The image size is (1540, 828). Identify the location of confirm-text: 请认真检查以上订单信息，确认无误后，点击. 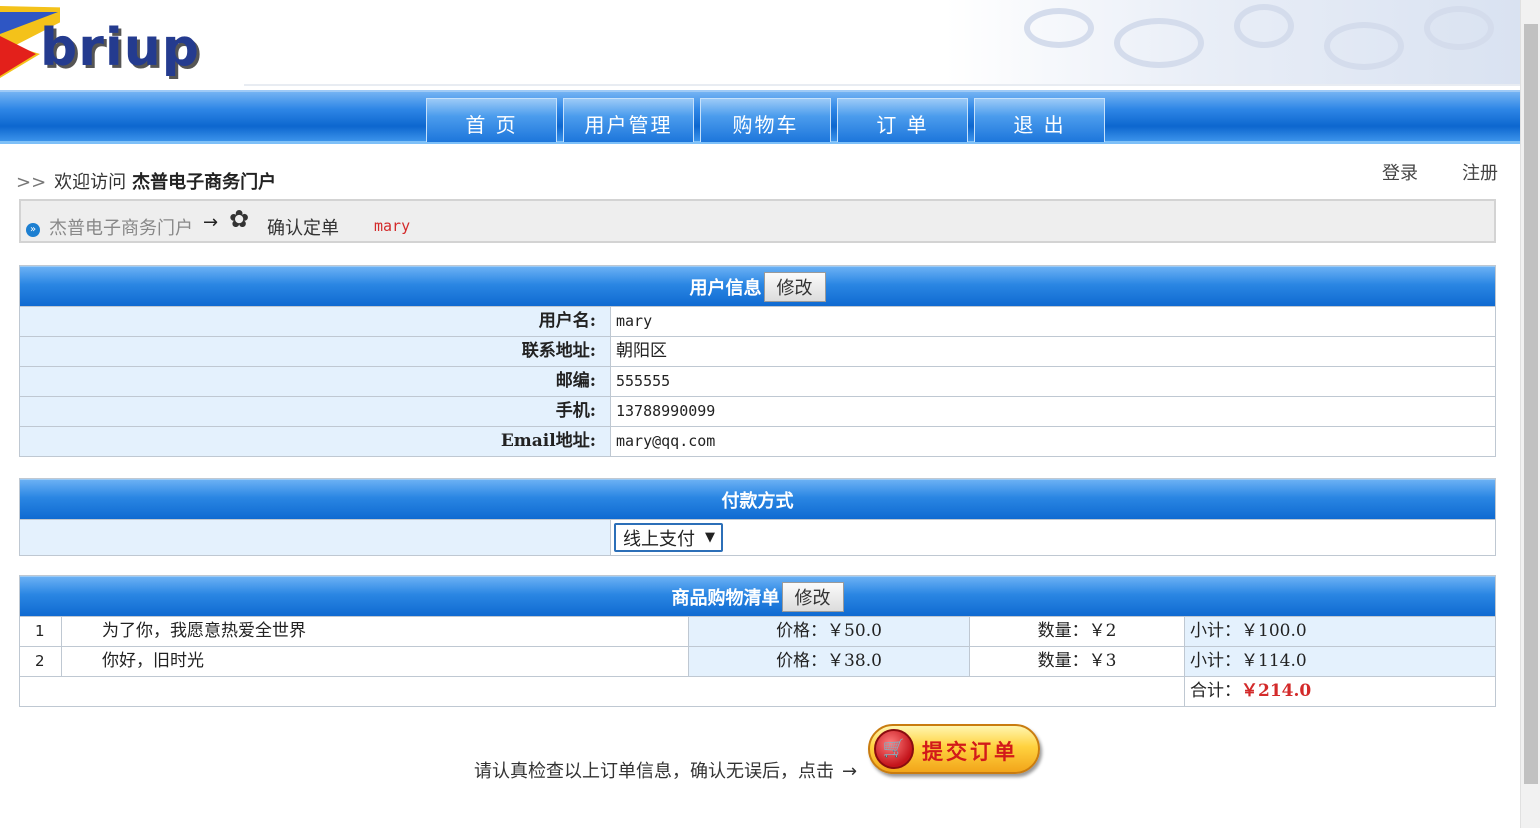
(654, 771).